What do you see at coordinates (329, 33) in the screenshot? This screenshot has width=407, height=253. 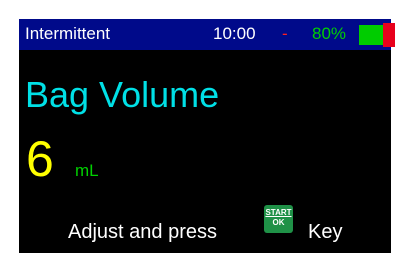 I see `battery-percent: 80%` at bounding box center [329, 33].